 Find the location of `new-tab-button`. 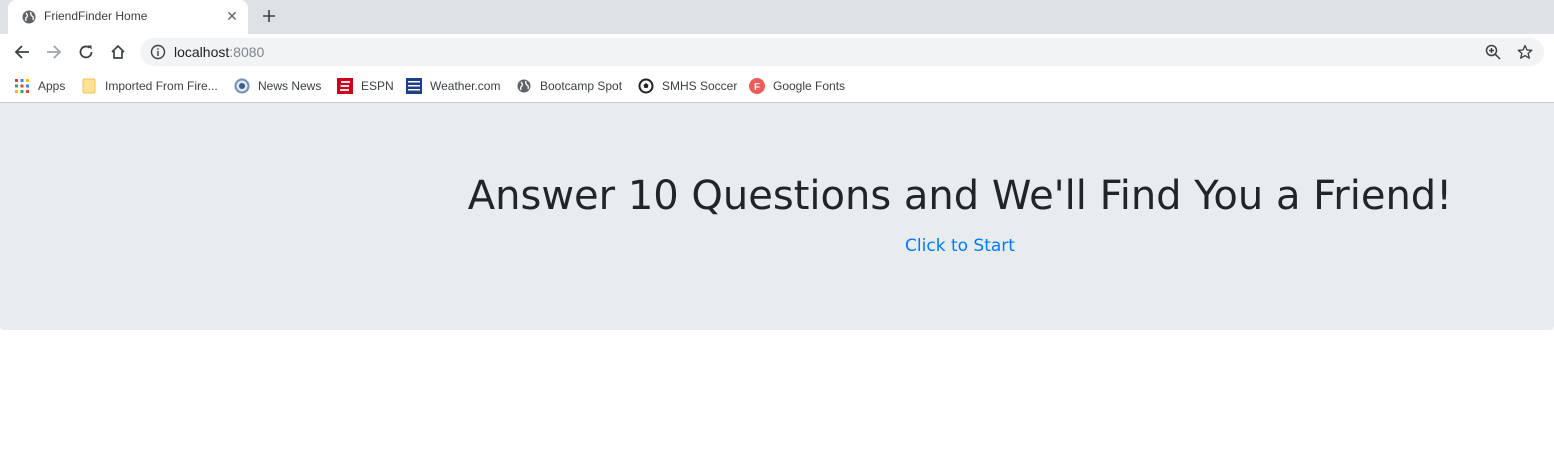

new-tab-button is located at coordinates (269, 17).